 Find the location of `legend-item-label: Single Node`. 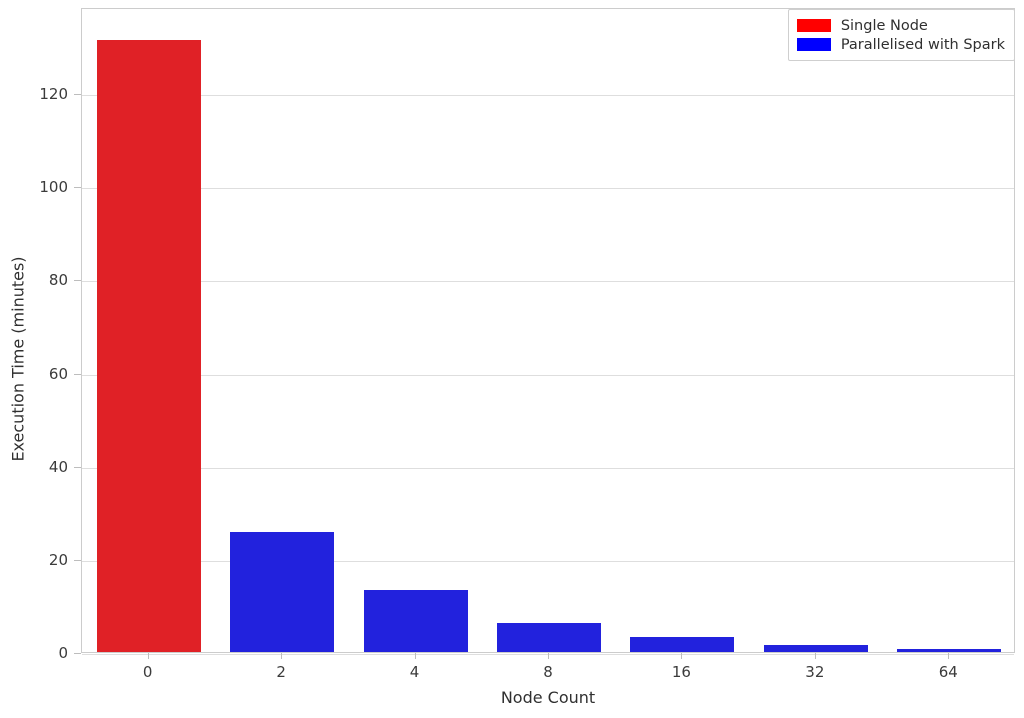

legend-item-label: Single Node is located at coordinates (884, 25).